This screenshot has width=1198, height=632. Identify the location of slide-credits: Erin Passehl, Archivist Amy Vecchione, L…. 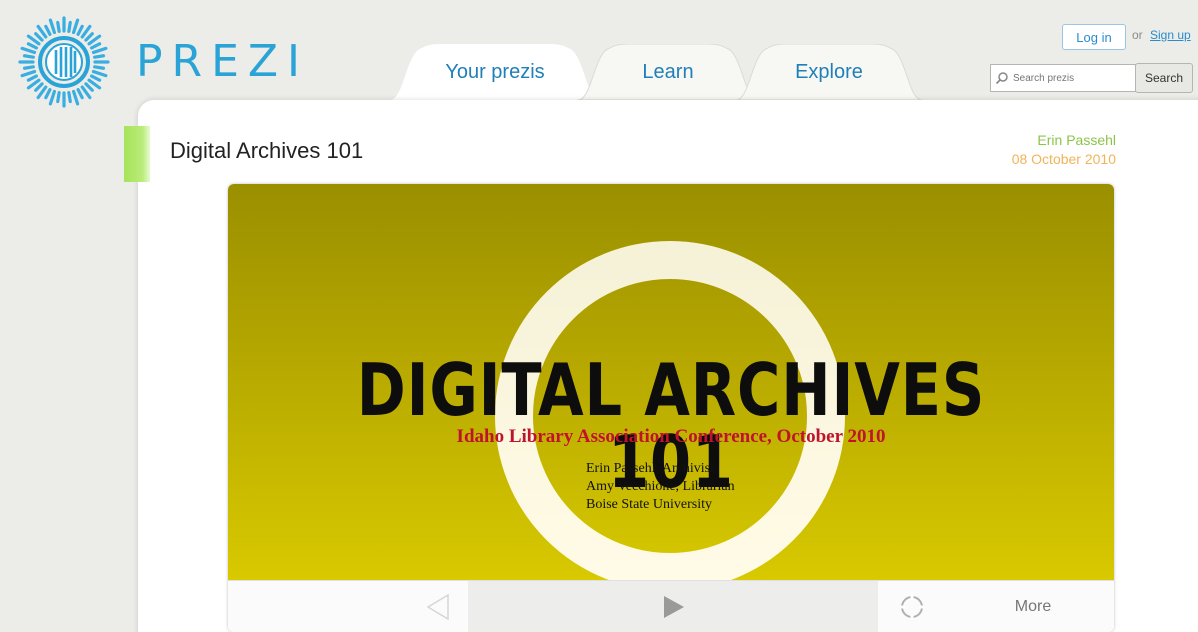
(660, 487).